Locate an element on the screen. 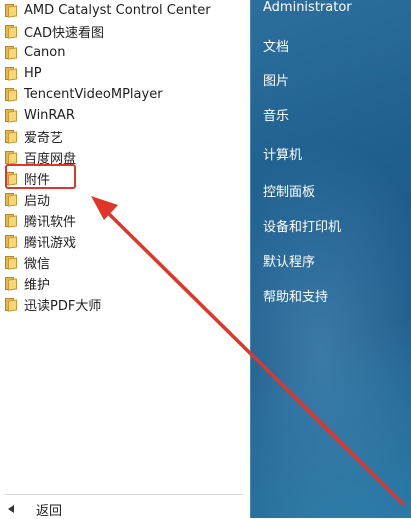  program-label: CAD快速看图 is located at coordinates (64, 33).